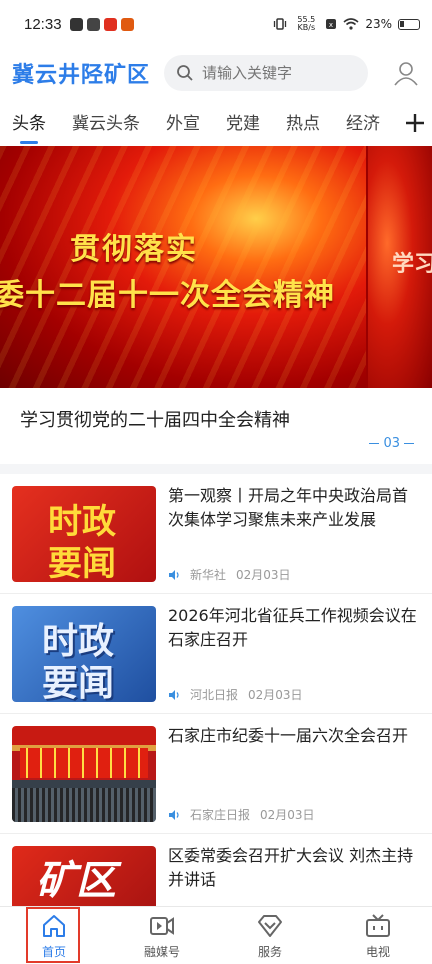 The width and height of the screenshot is (432, 964). Describe the element at coordinates (29, 124) in the screenshot. I see `tab-headline: 头条` at that location.